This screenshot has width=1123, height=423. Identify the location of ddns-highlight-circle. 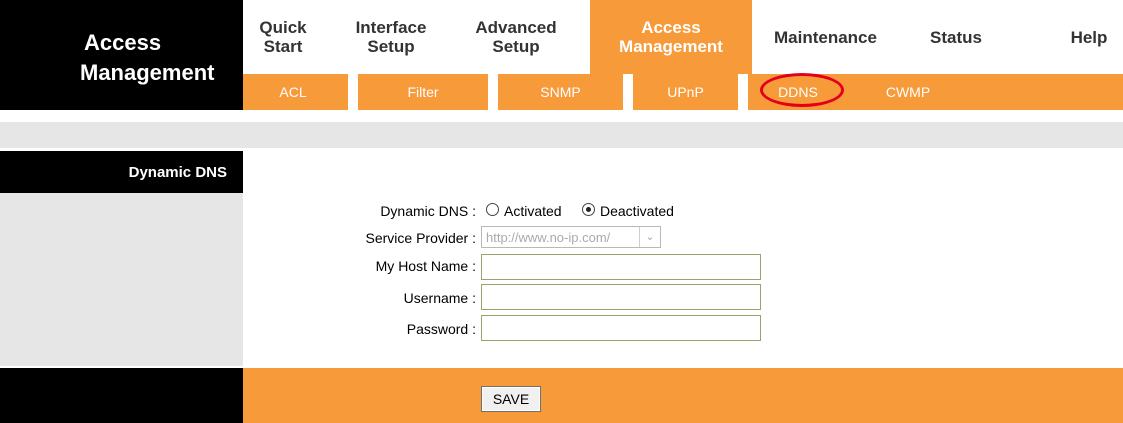
(802, 90).